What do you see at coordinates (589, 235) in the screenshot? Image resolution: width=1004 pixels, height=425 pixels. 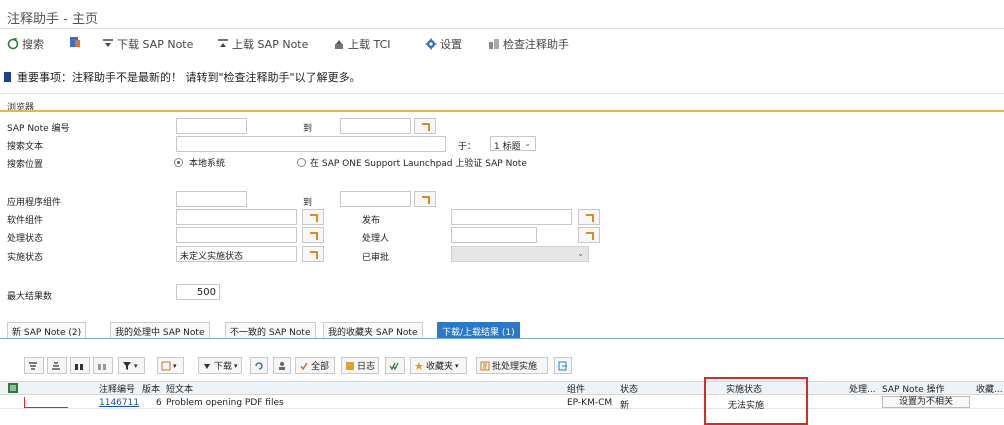 I see `processor-multiple-selection-button` at bounding box center [589, 235].